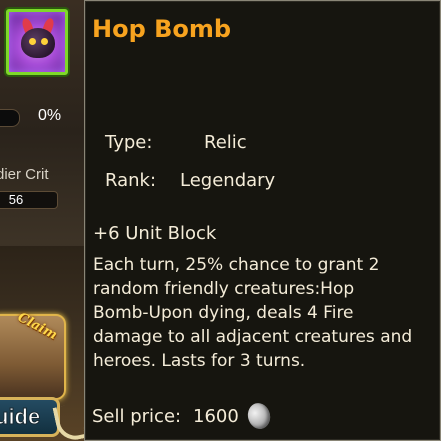 The height and width of the screenshot is (441, 441). What do you see at coordinates (137, 416) in the screenshot?
I see `sell-price-label: Sell price:` at bounding box center [137, 416].